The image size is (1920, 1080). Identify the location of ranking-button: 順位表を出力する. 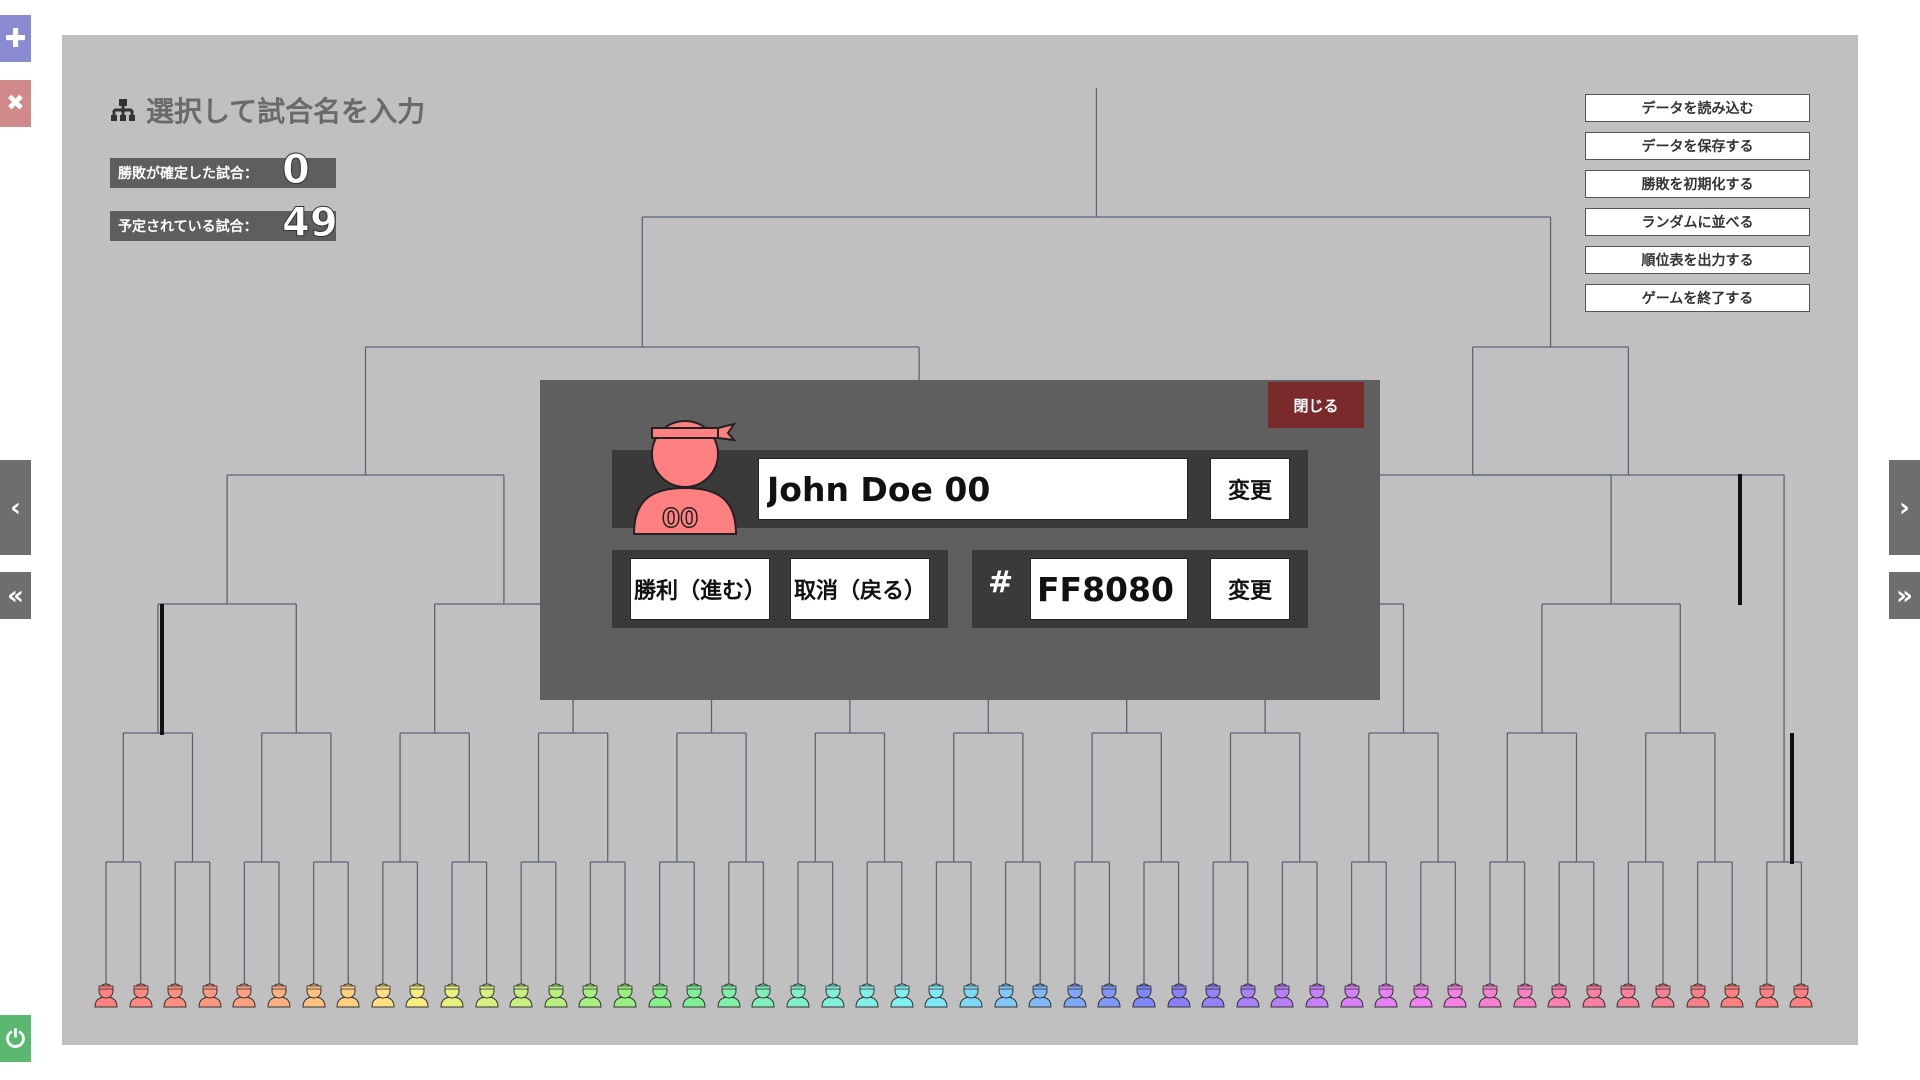
(1697, 260).